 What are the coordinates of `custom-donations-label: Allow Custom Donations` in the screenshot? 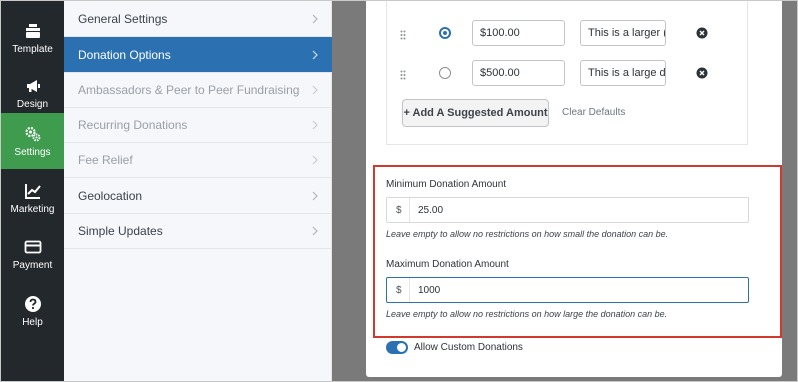 It's located at (468, 347).